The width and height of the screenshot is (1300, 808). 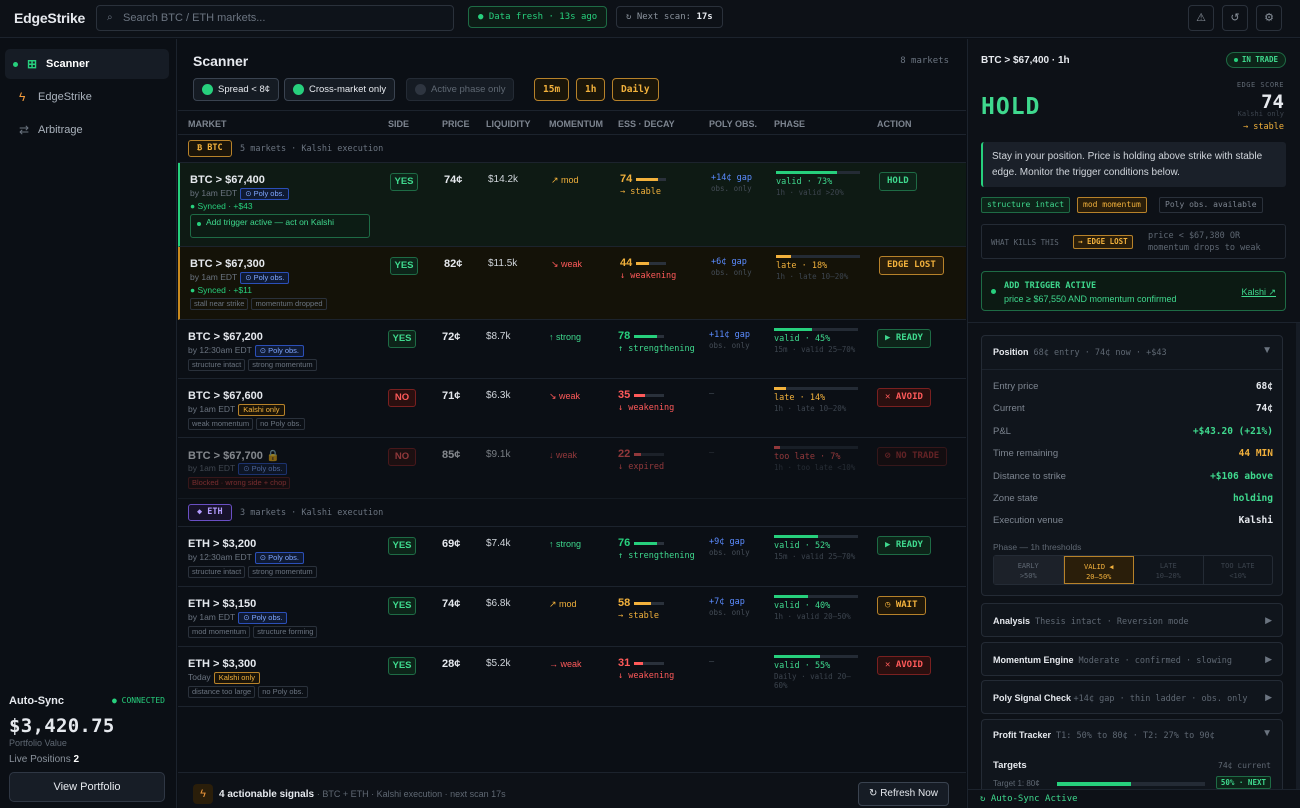 I want to click on liquidity-value: $5.2k, so click(x=498, y=663).